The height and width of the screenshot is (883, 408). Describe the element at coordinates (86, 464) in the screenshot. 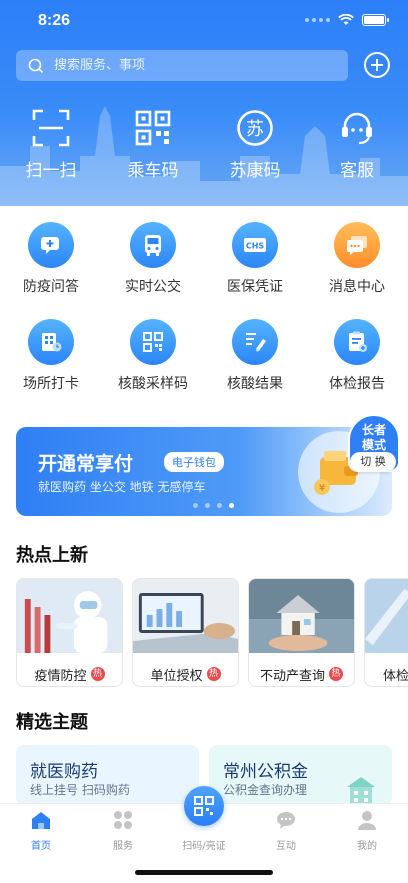

I see `banner-title: 开通常享付` at that location.